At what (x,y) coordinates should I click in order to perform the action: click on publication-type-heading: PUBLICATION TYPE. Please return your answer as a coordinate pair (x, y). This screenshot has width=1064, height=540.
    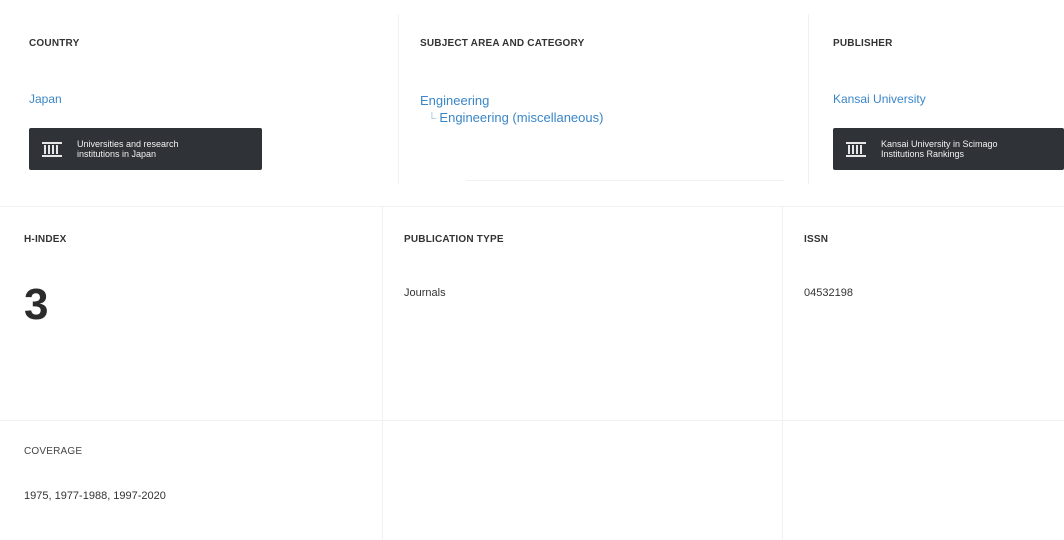
    Looking at the image, I should click on (454, 239).